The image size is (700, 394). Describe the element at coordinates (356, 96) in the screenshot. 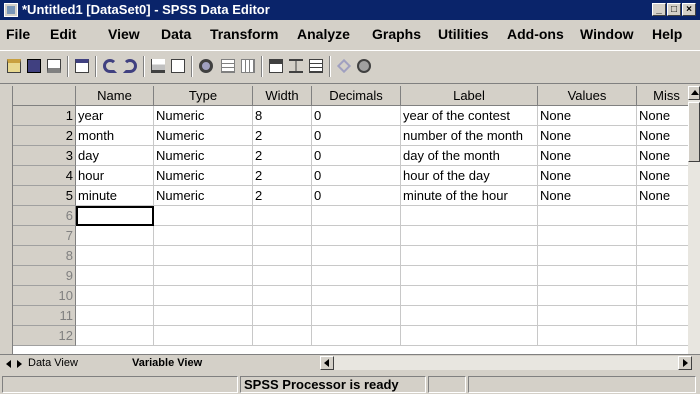

I see `column-header-decimals: Decimals` at that location.